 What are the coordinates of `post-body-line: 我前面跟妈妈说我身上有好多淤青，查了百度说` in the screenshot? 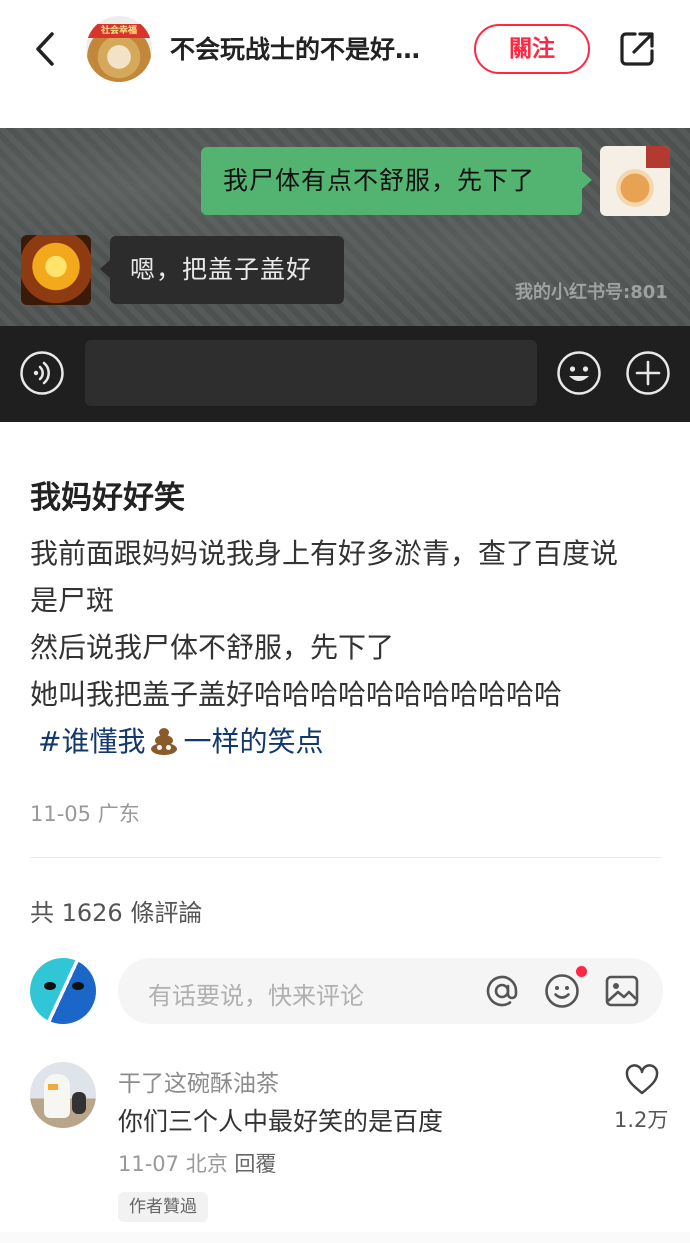 It's located at (324, 553).